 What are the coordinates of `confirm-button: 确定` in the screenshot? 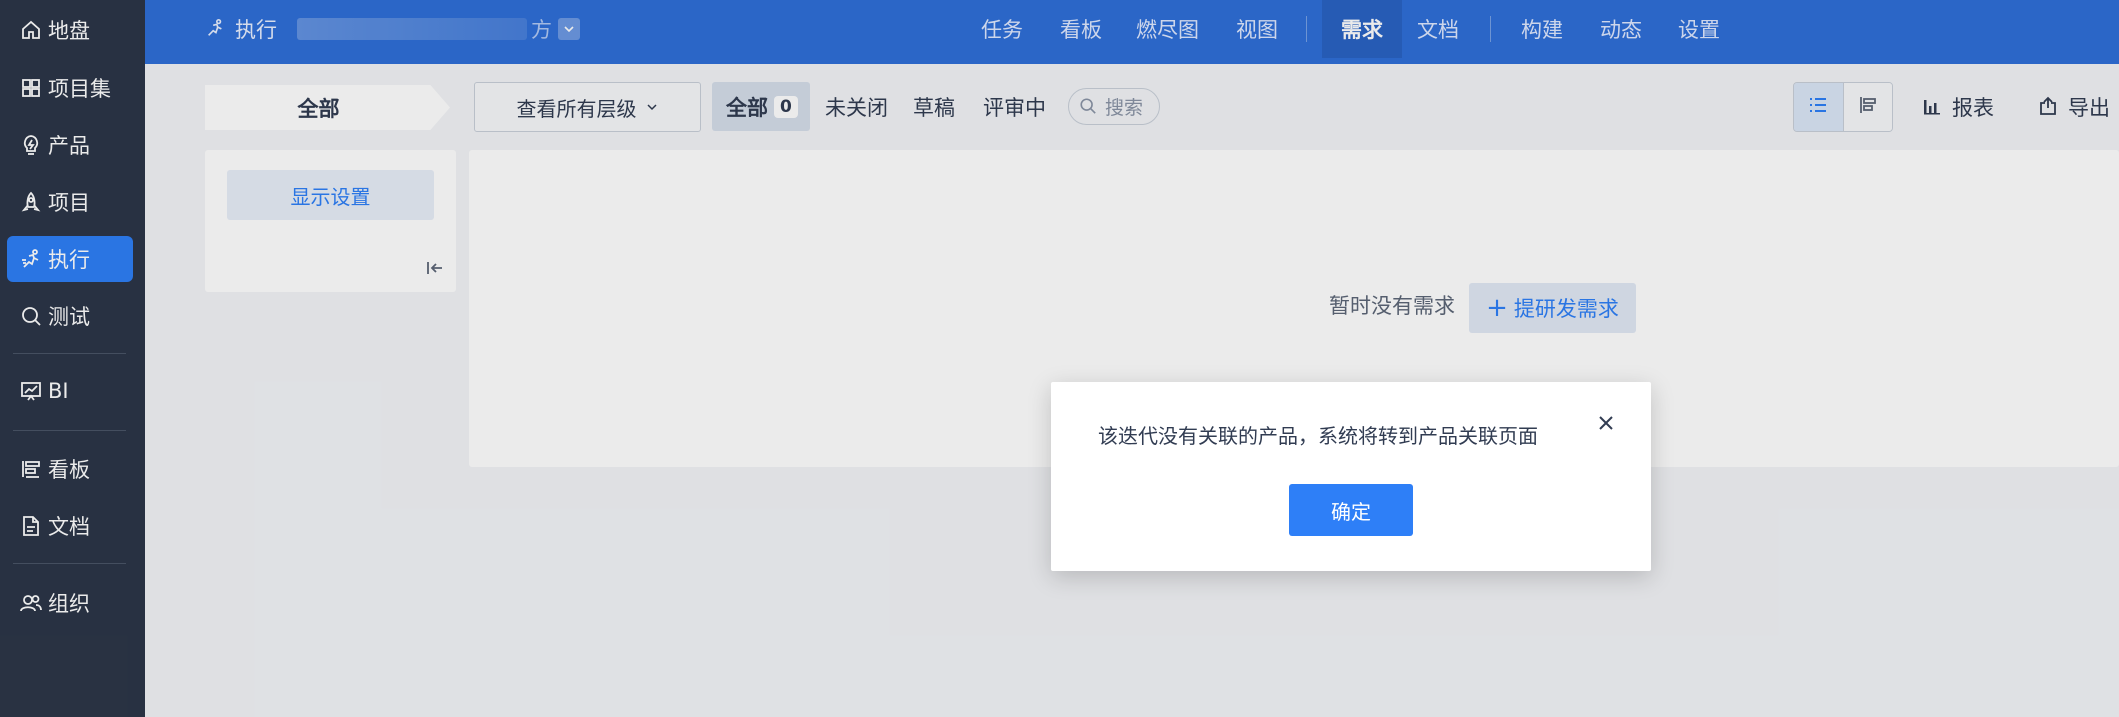 It's located at (1351, 510).